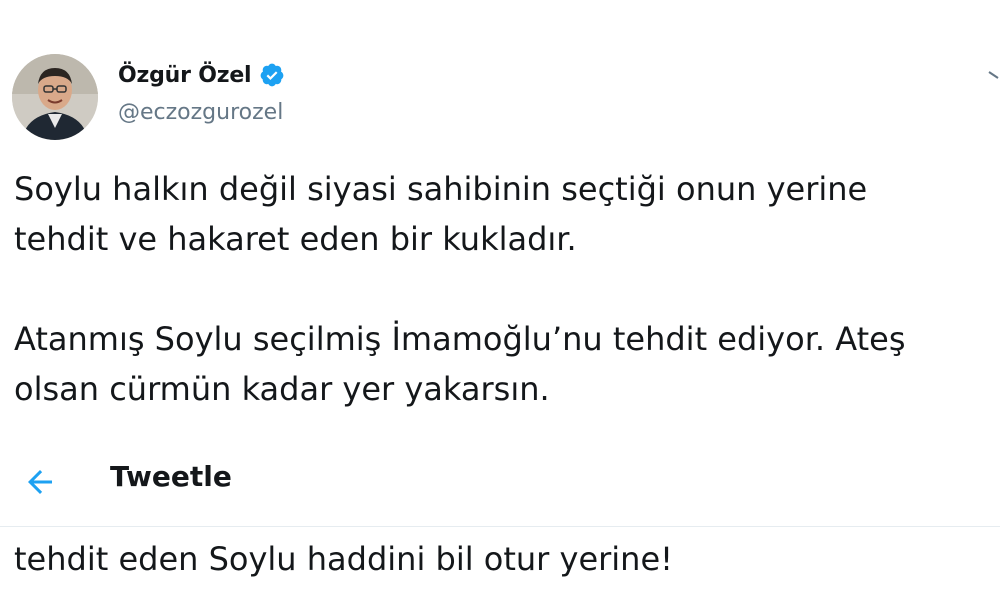 The image size is (1000, 600). I want to click on name-row: Özgür Özel, so click(201, 75).